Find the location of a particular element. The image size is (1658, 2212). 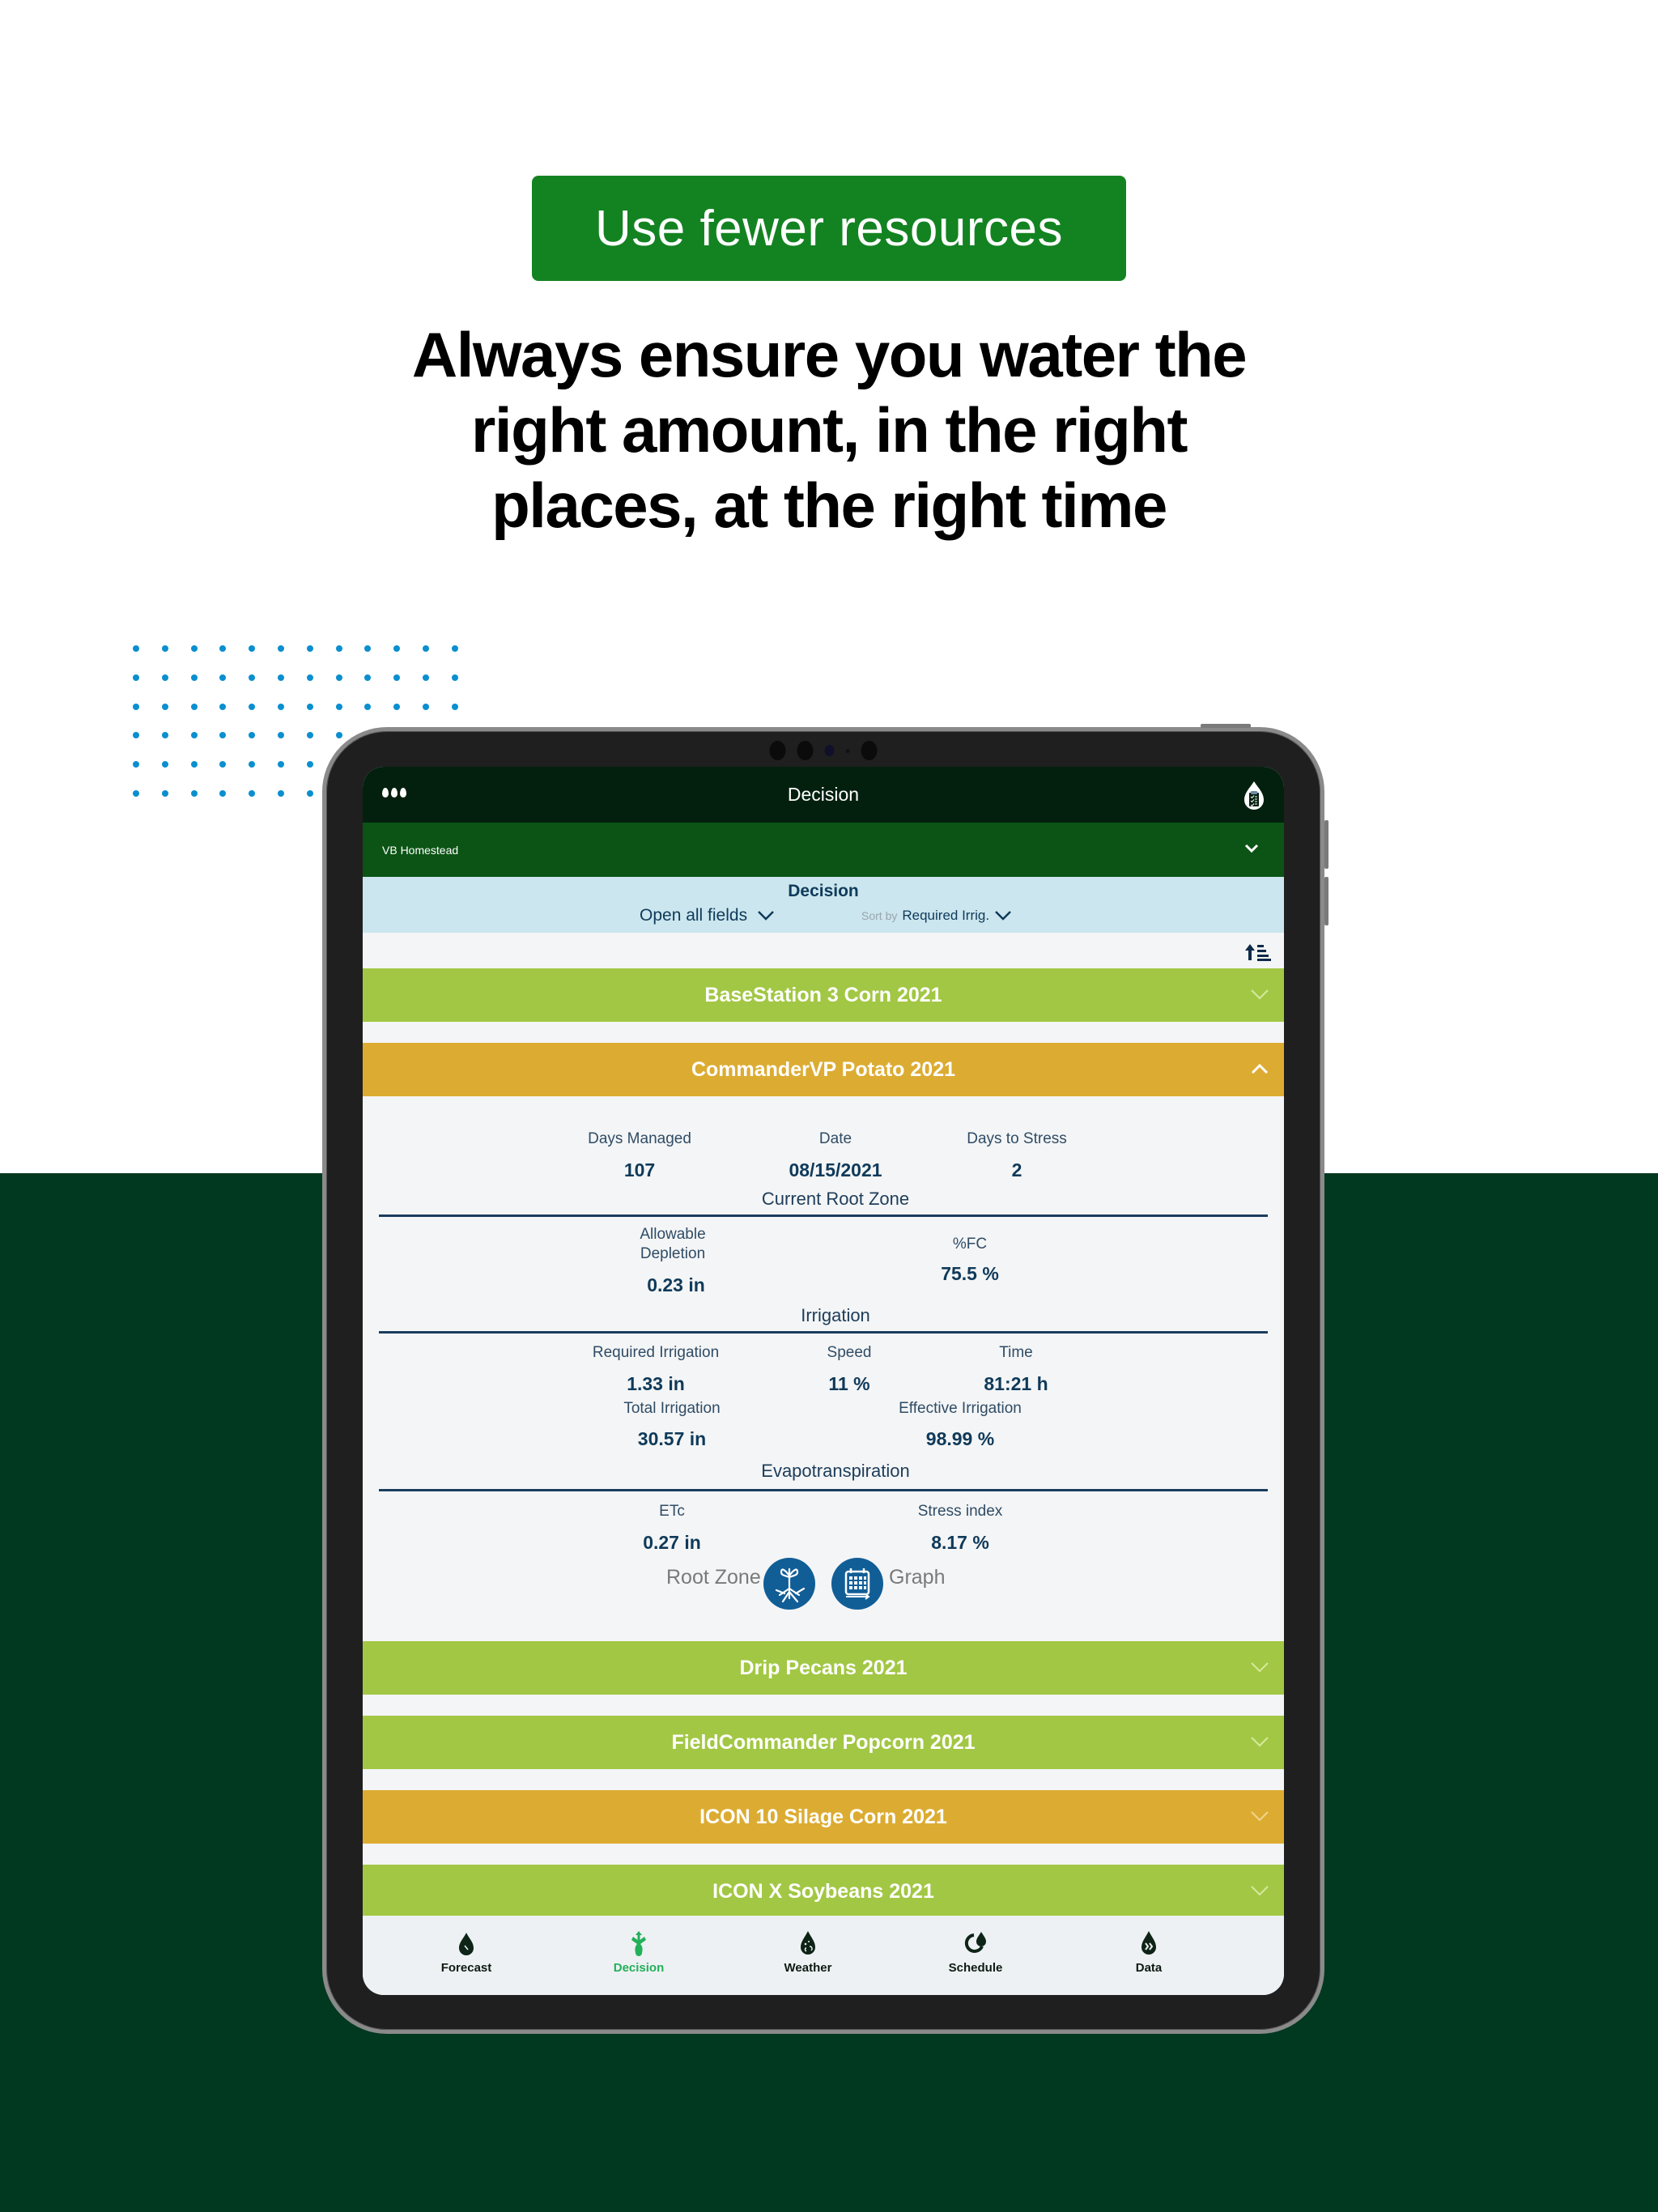

sort-order-row is located at coordinates (823, 951).